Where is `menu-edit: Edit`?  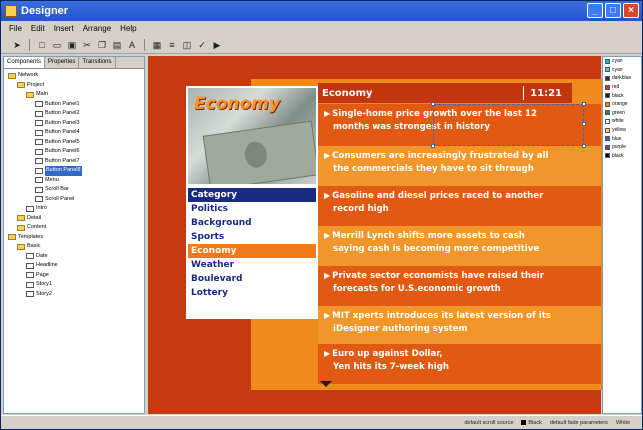
menu-edit: Edit is located at coordinates (38, 28).